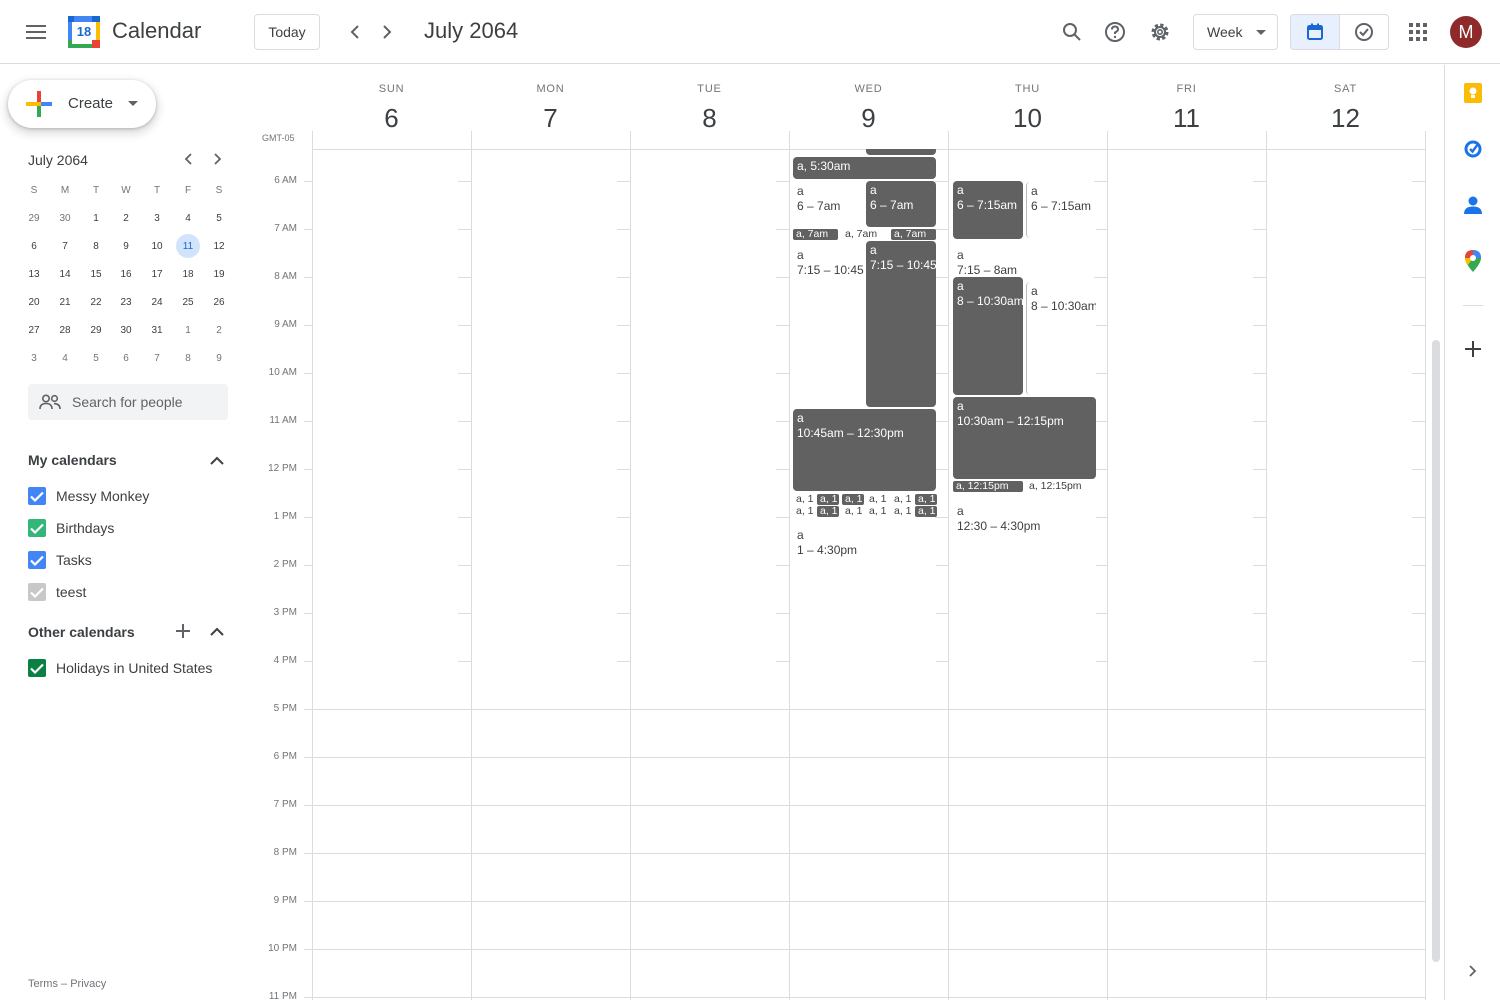 The height and width of the screenshot is (1000, 1500). What do you see at coordinates (126, 246) in the screenshot?
I see `mini-day: 9` at bounding box center [126, 246].